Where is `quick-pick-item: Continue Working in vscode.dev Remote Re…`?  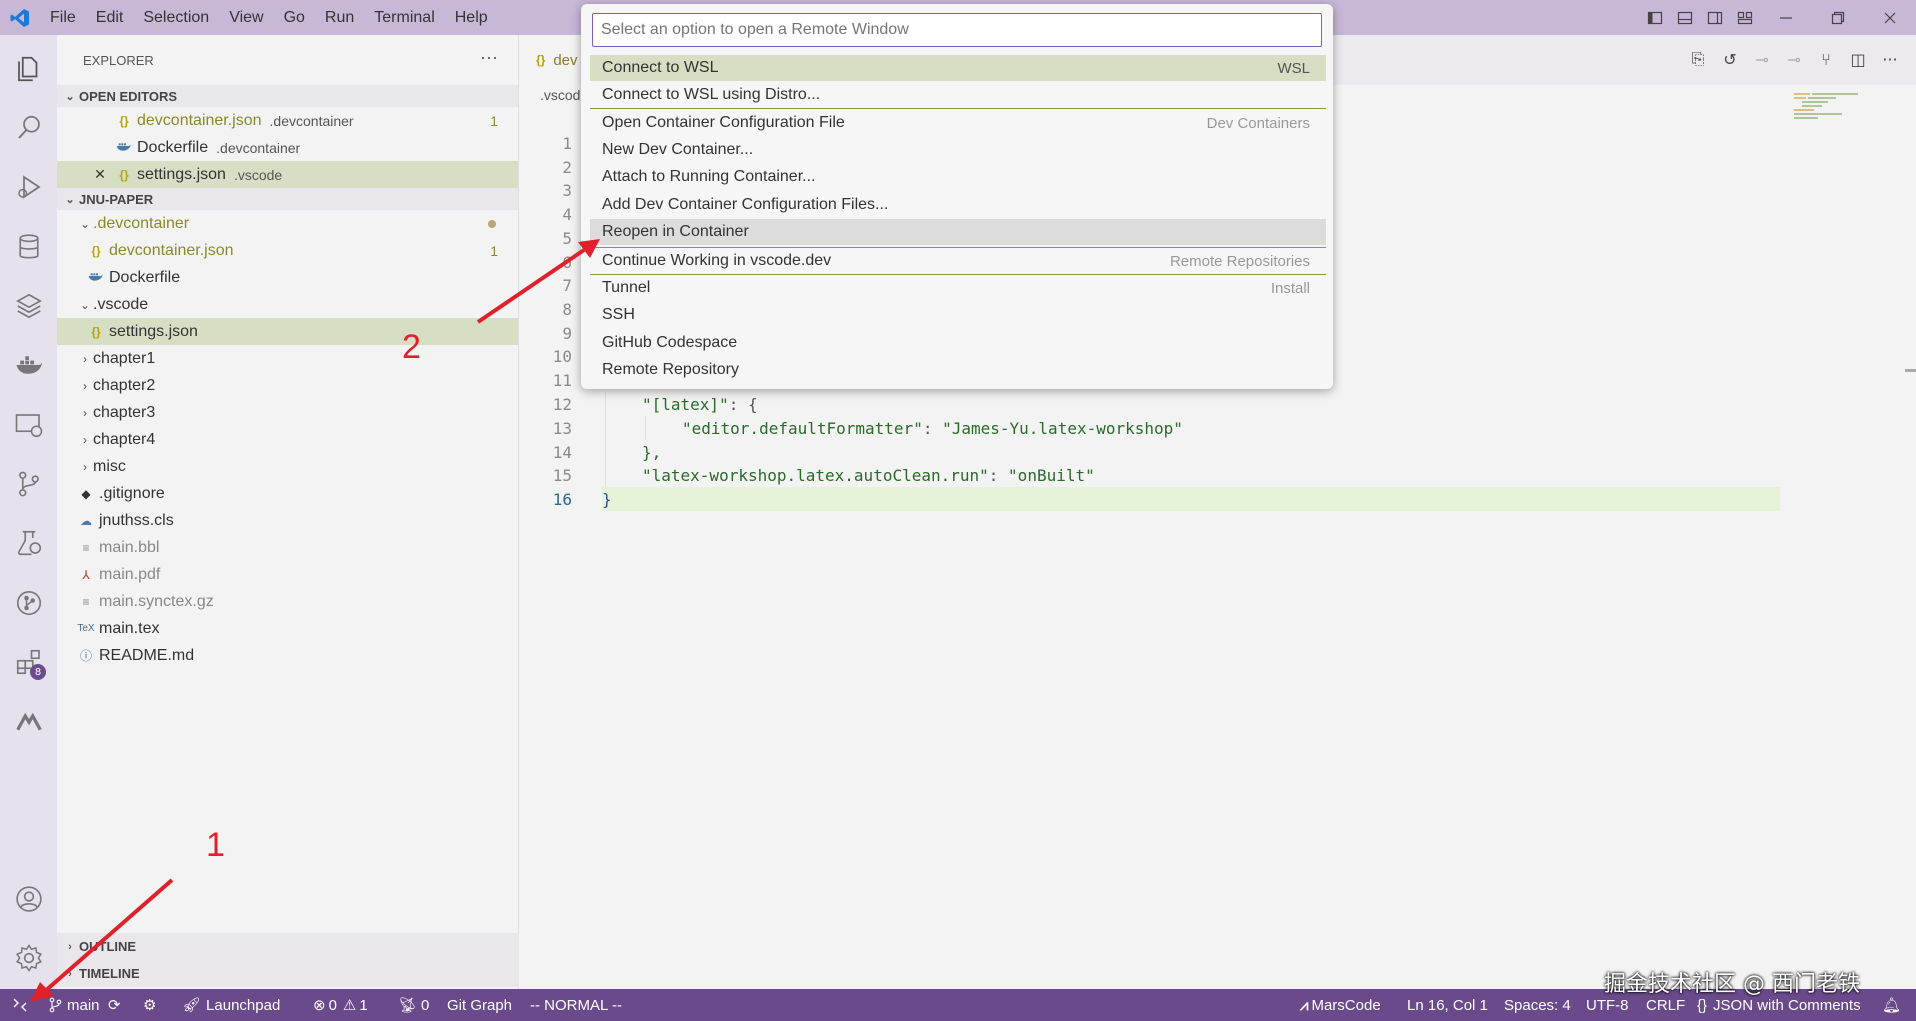
quick-pick-item: Continue Working in vscode.dev Remote Re… is located at coordinates (958, 261).